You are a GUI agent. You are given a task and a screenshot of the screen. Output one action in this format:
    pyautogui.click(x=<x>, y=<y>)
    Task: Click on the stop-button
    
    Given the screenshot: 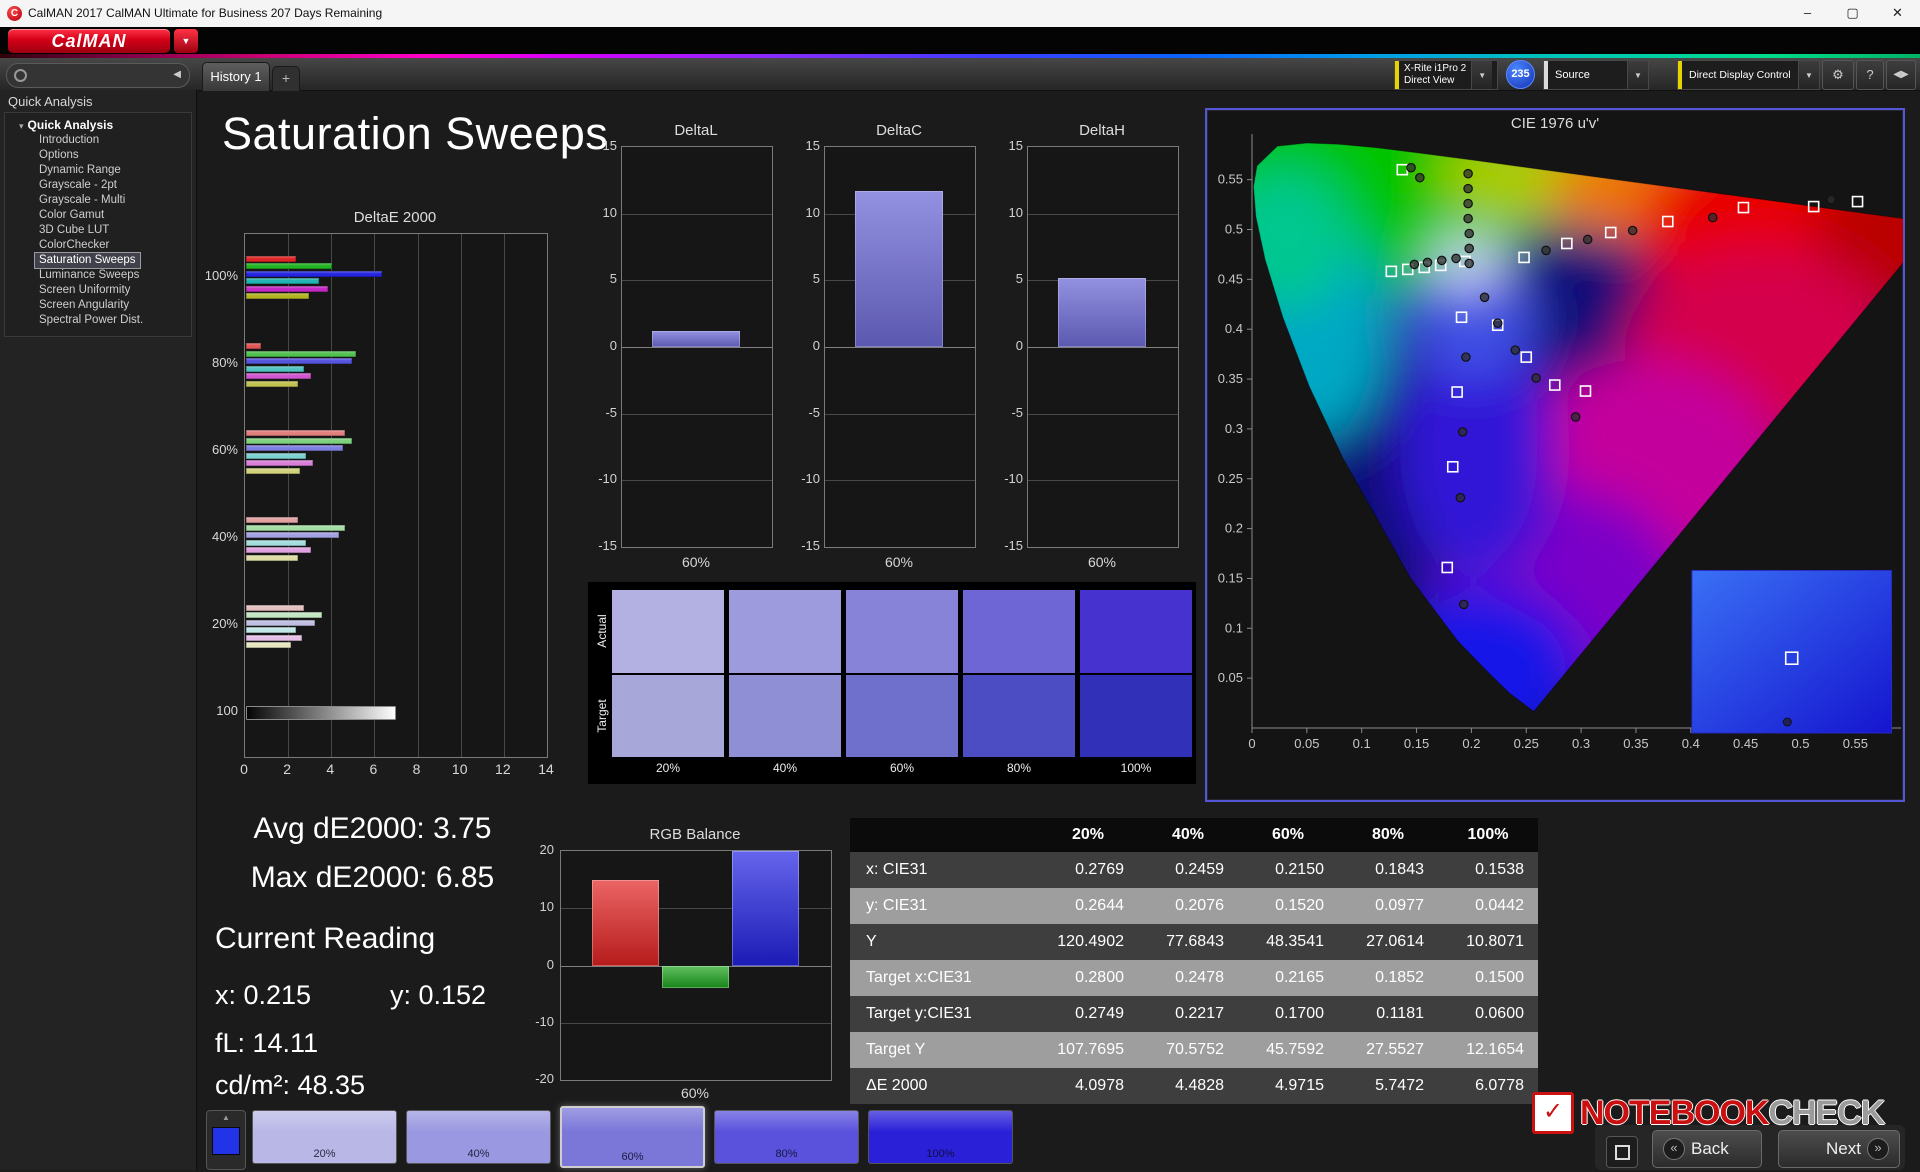 What is the action you would take?
    pyautogui.click(x=1622, y=1152)
    